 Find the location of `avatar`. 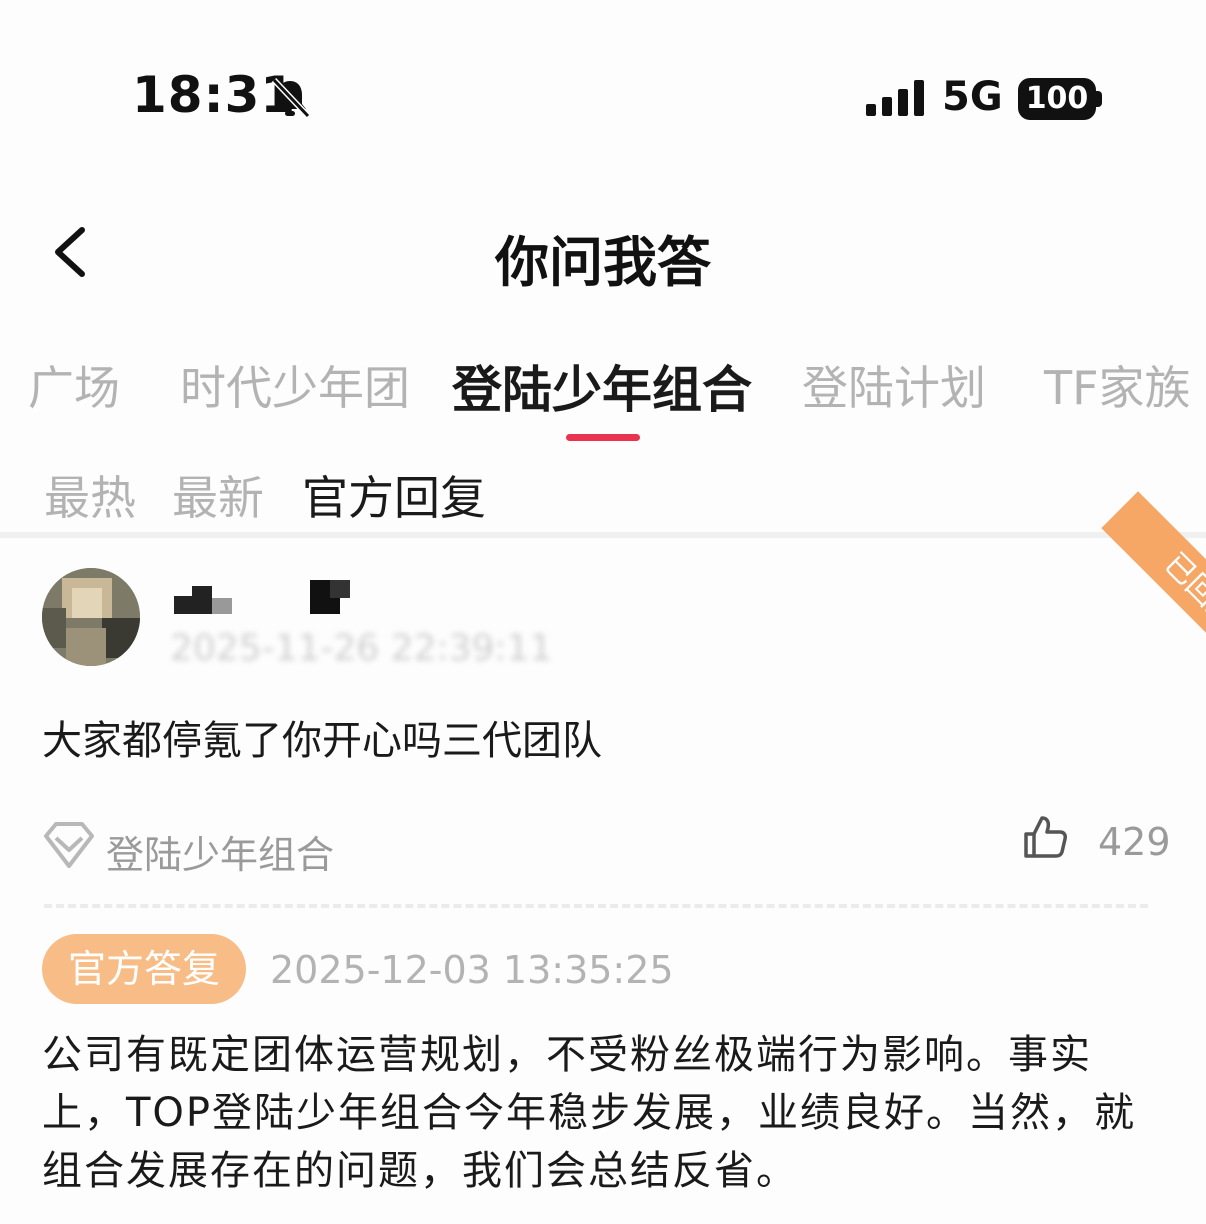

avatar is located at coordinates (91, 617).